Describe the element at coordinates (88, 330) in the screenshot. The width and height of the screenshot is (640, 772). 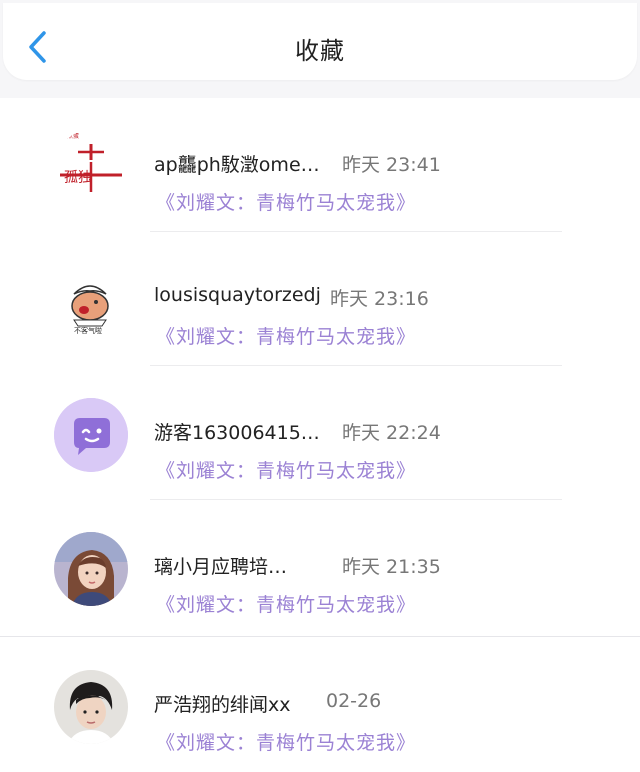
I see `avatar-label: 不客气啦` at that location.